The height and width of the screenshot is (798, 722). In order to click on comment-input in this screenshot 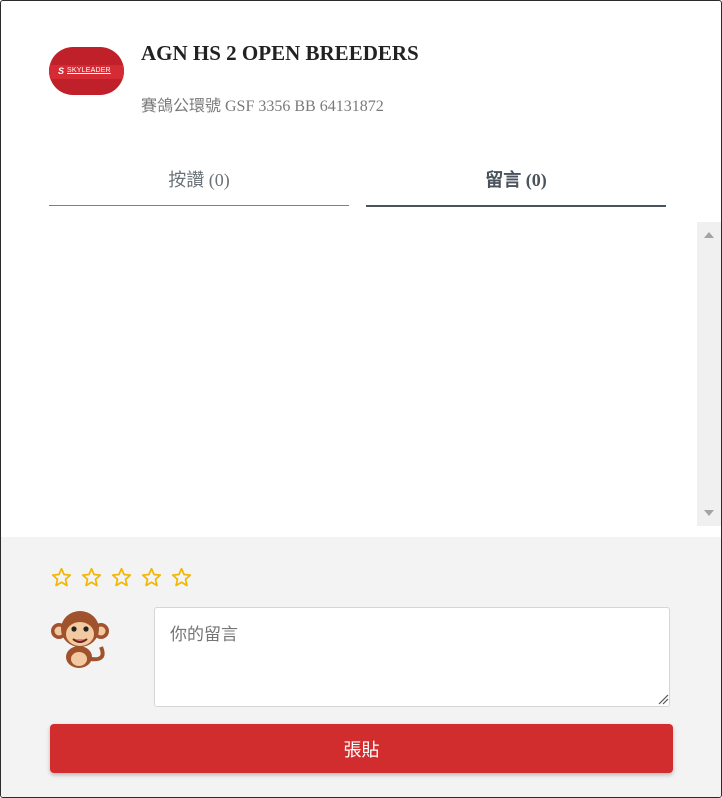, I will do `click(412, 657)`.